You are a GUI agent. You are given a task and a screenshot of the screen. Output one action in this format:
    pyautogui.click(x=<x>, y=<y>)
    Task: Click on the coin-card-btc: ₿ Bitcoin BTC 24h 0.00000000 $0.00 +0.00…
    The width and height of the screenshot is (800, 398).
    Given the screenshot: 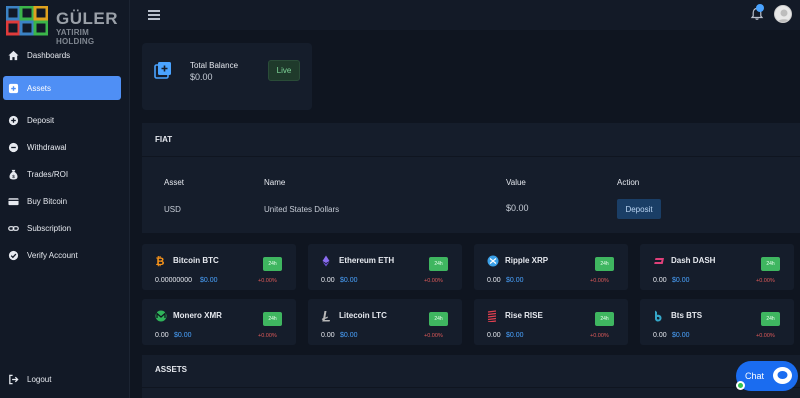 What is the action you would take?
    pyautogui.click(x=219, y=267)
    